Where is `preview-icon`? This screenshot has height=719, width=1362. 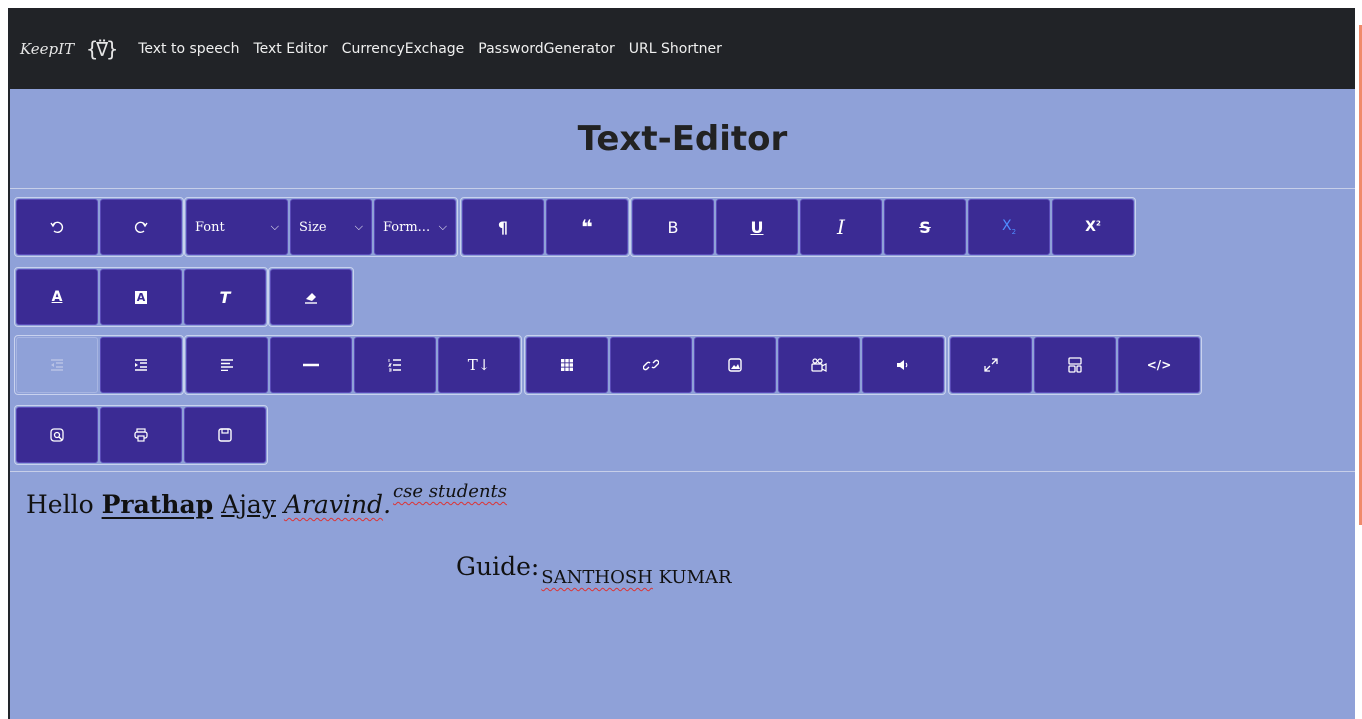 preview-icon is located at coordinates (57, 435).